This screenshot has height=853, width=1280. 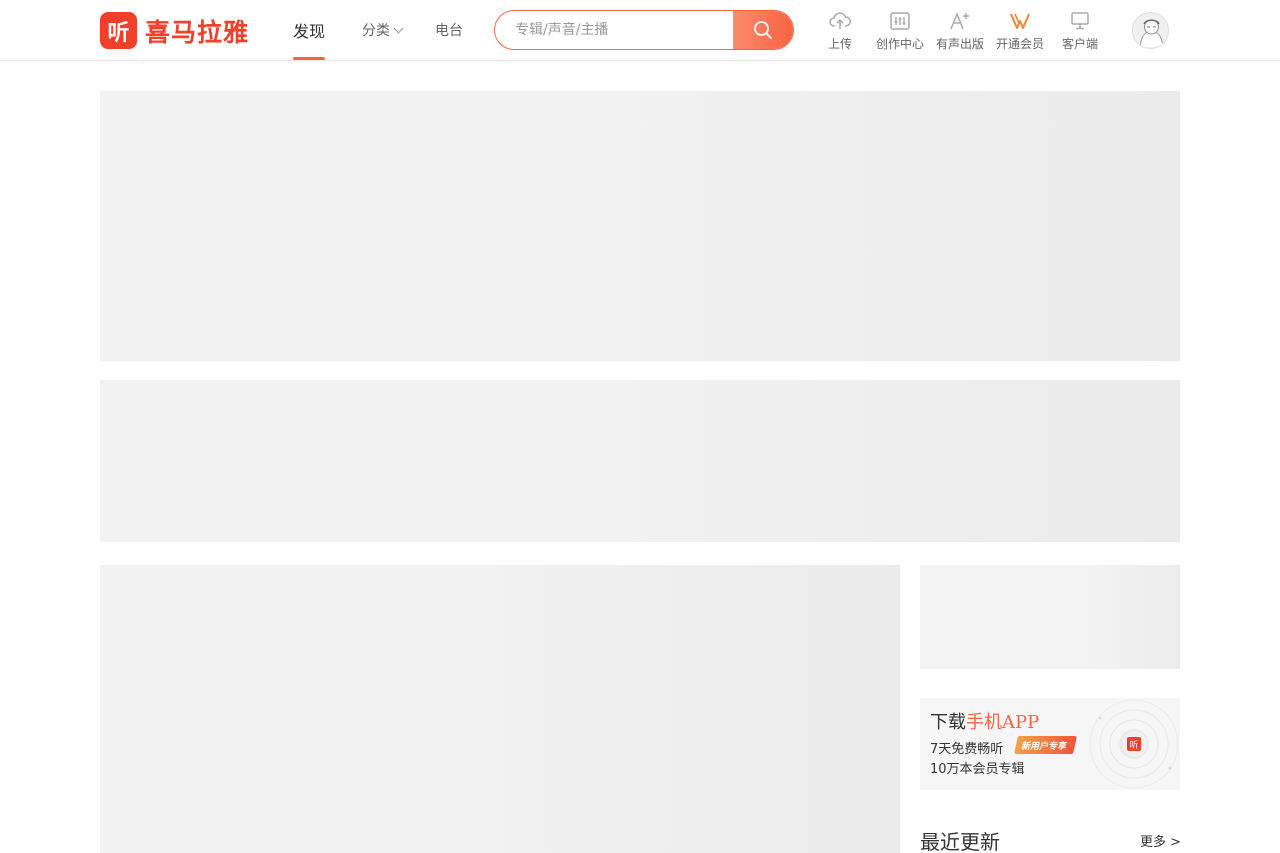 I want to click on audio-publishing-button: 有声出版, so click(x=960, y=32).